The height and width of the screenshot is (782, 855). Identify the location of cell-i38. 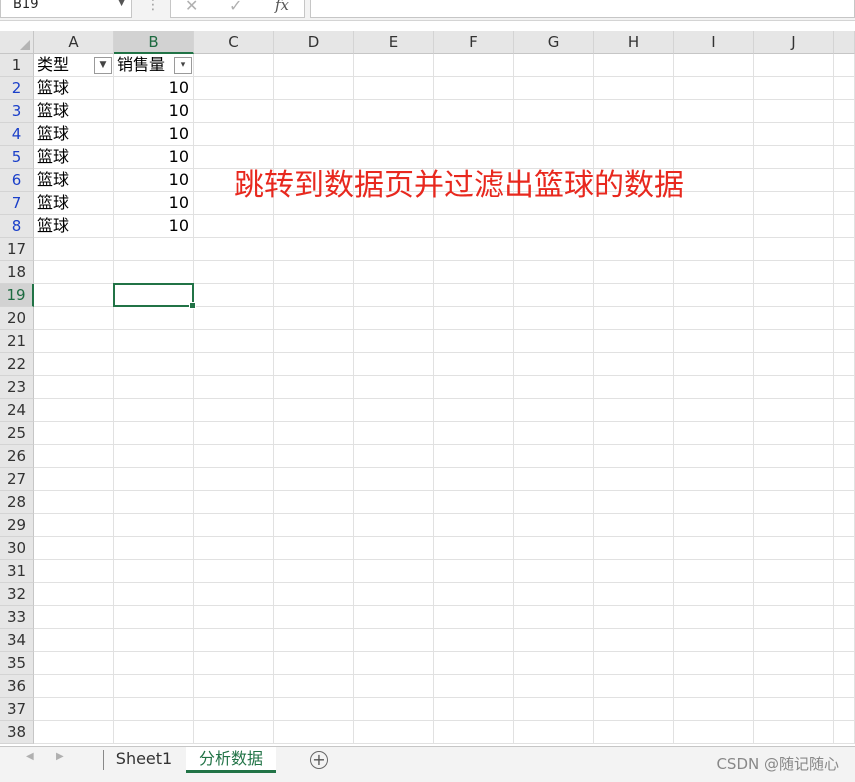
(714, 732).